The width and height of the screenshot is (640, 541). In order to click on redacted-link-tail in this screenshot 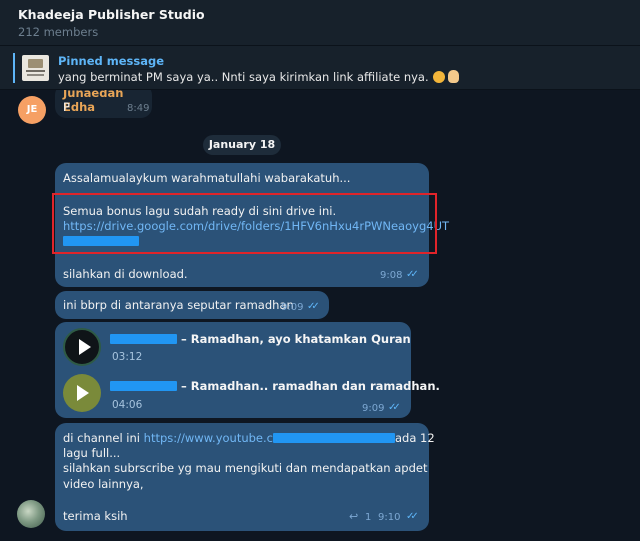, I will do `click(101, 241)`.